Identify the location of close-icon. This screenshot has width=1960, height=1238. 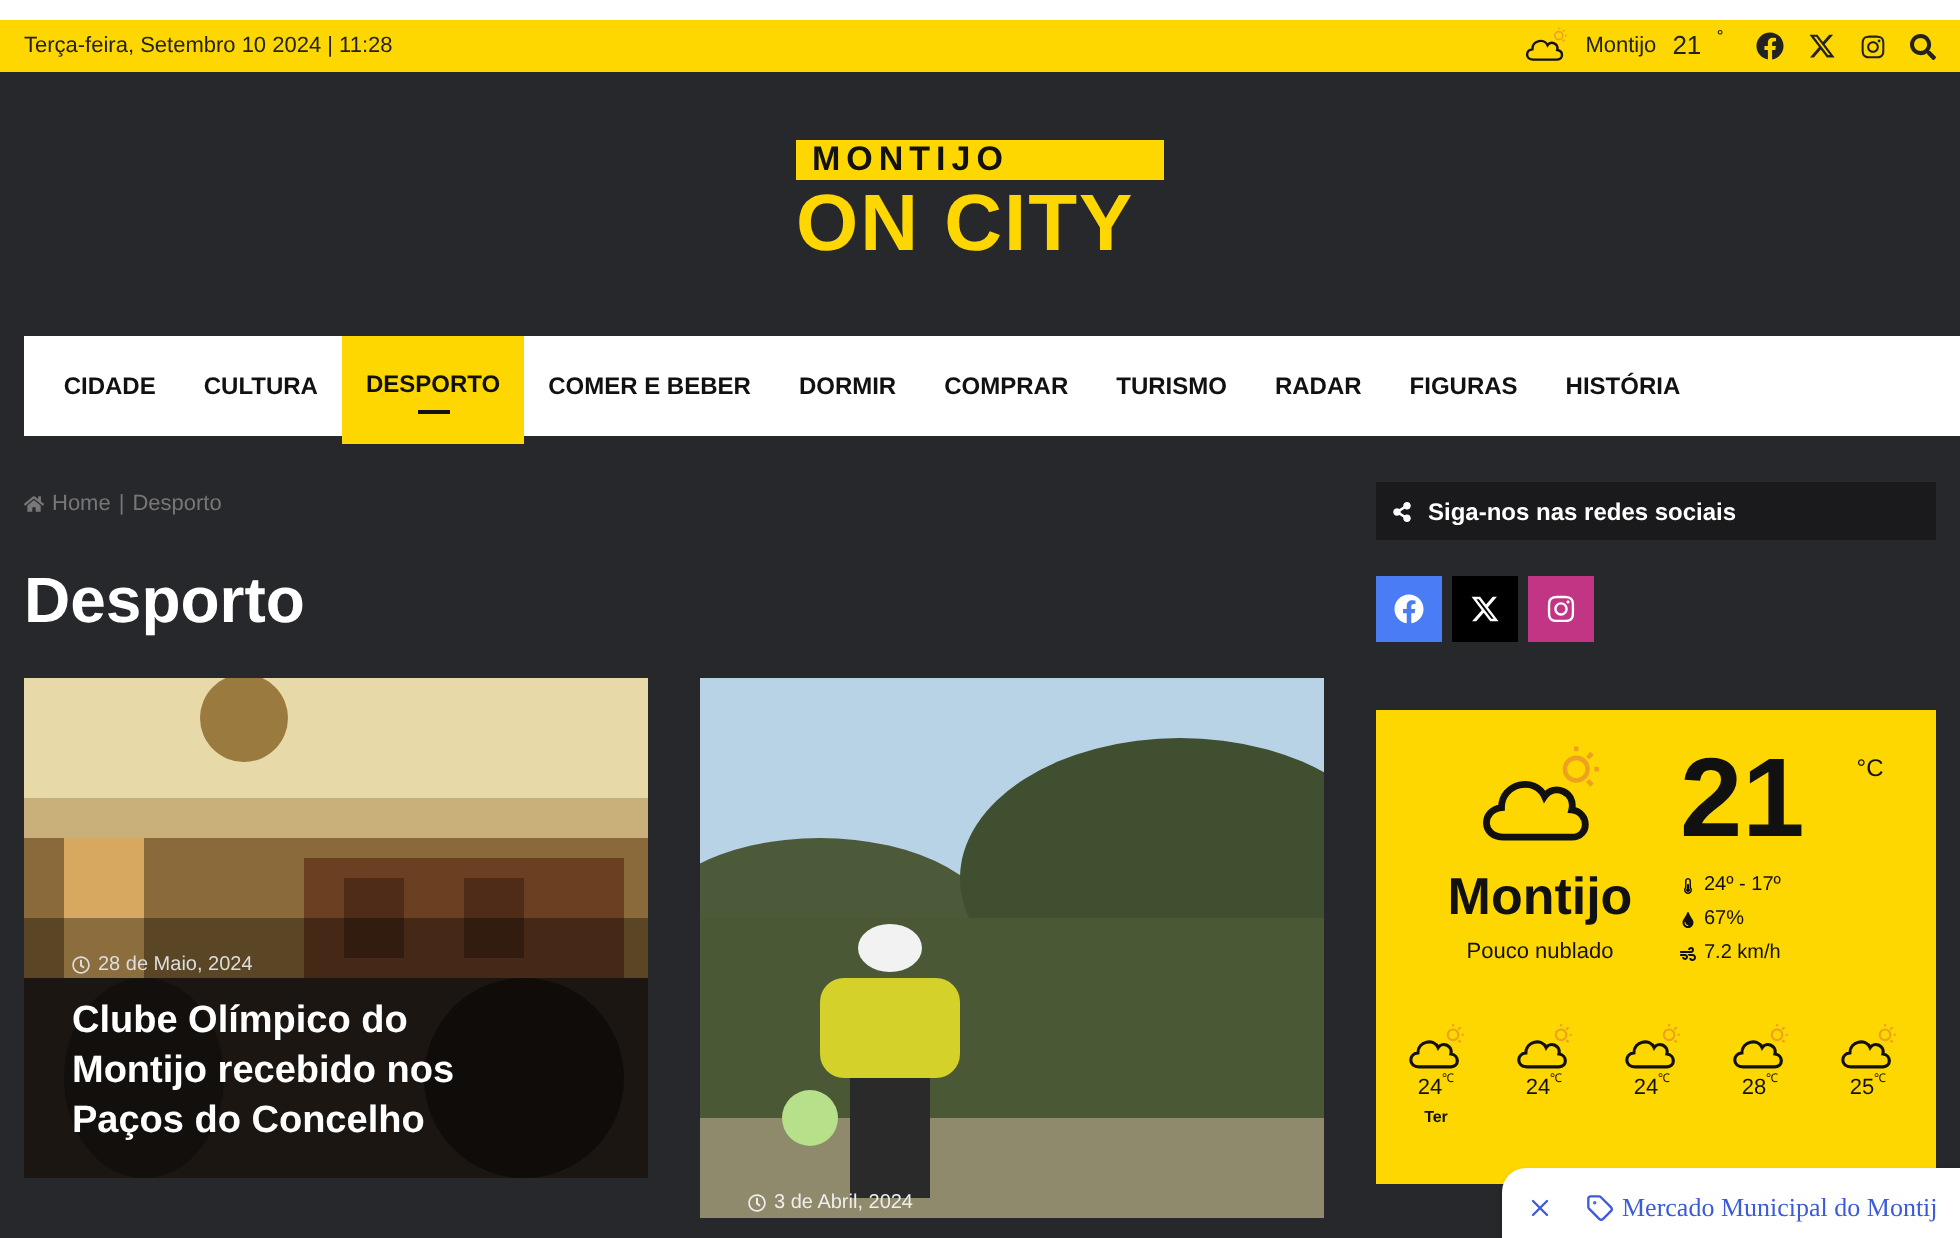
(1540, 1208).